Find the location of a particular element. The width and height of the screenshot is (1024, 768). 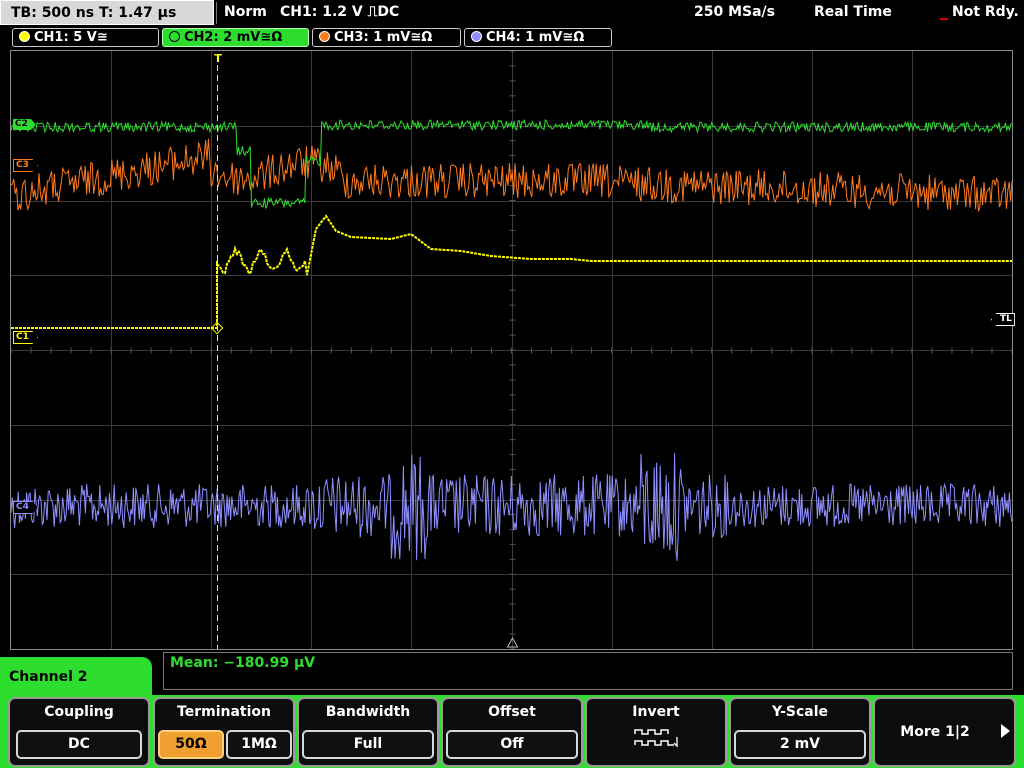

bandwidth-softkey: Bandwidth Full is located at coordinates (368, 732).